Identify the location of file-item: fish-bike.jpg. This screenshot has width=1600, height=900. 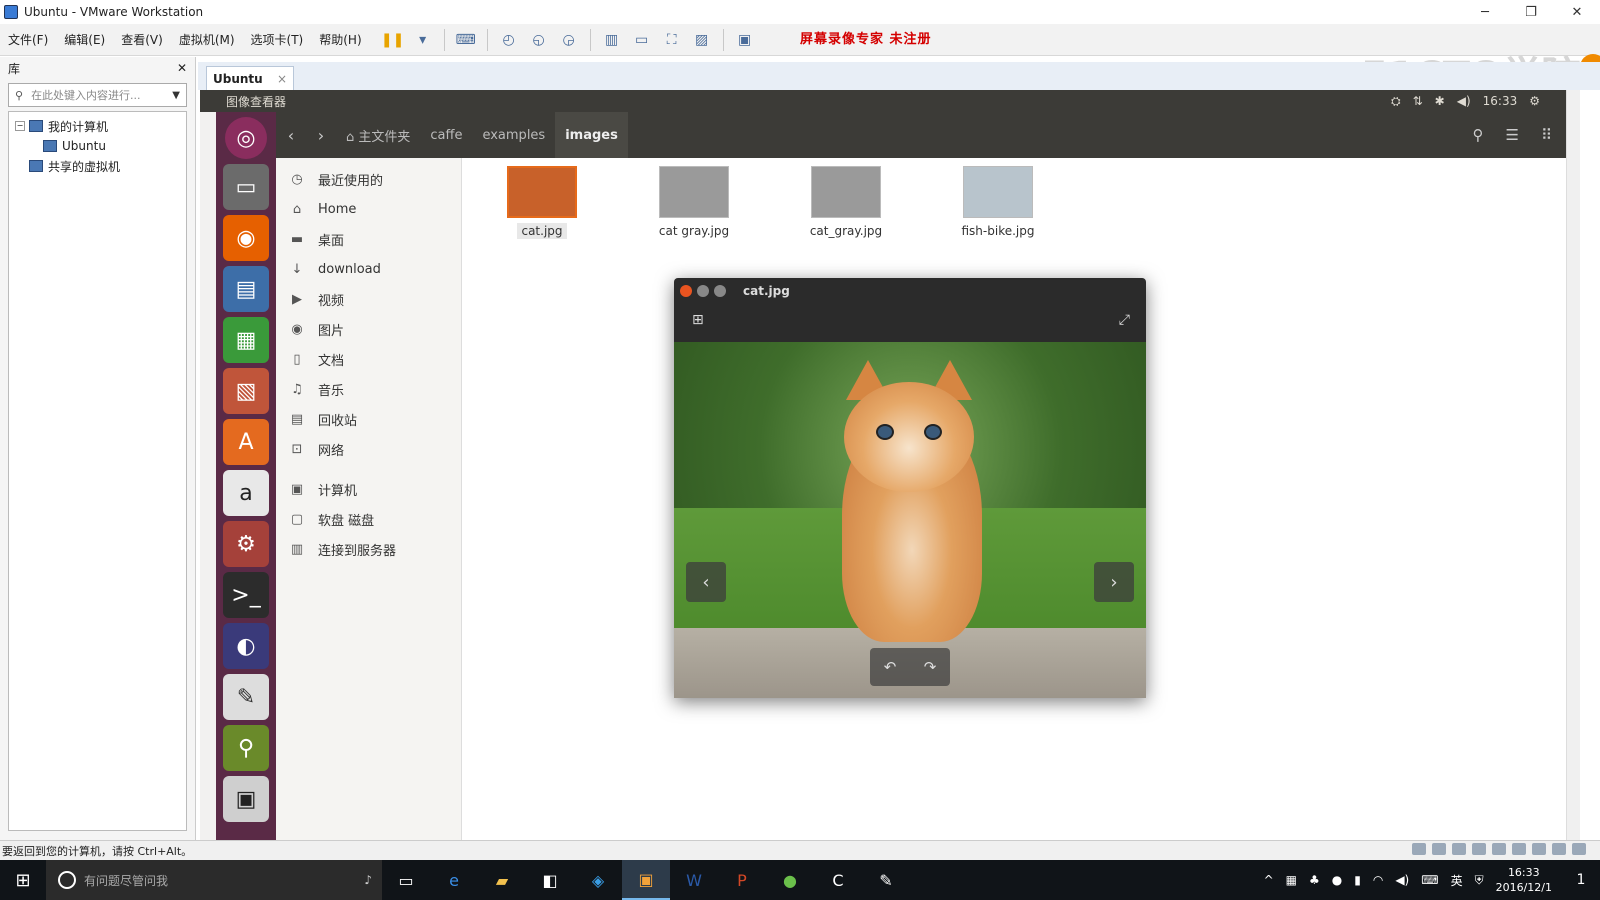
(998, 202).